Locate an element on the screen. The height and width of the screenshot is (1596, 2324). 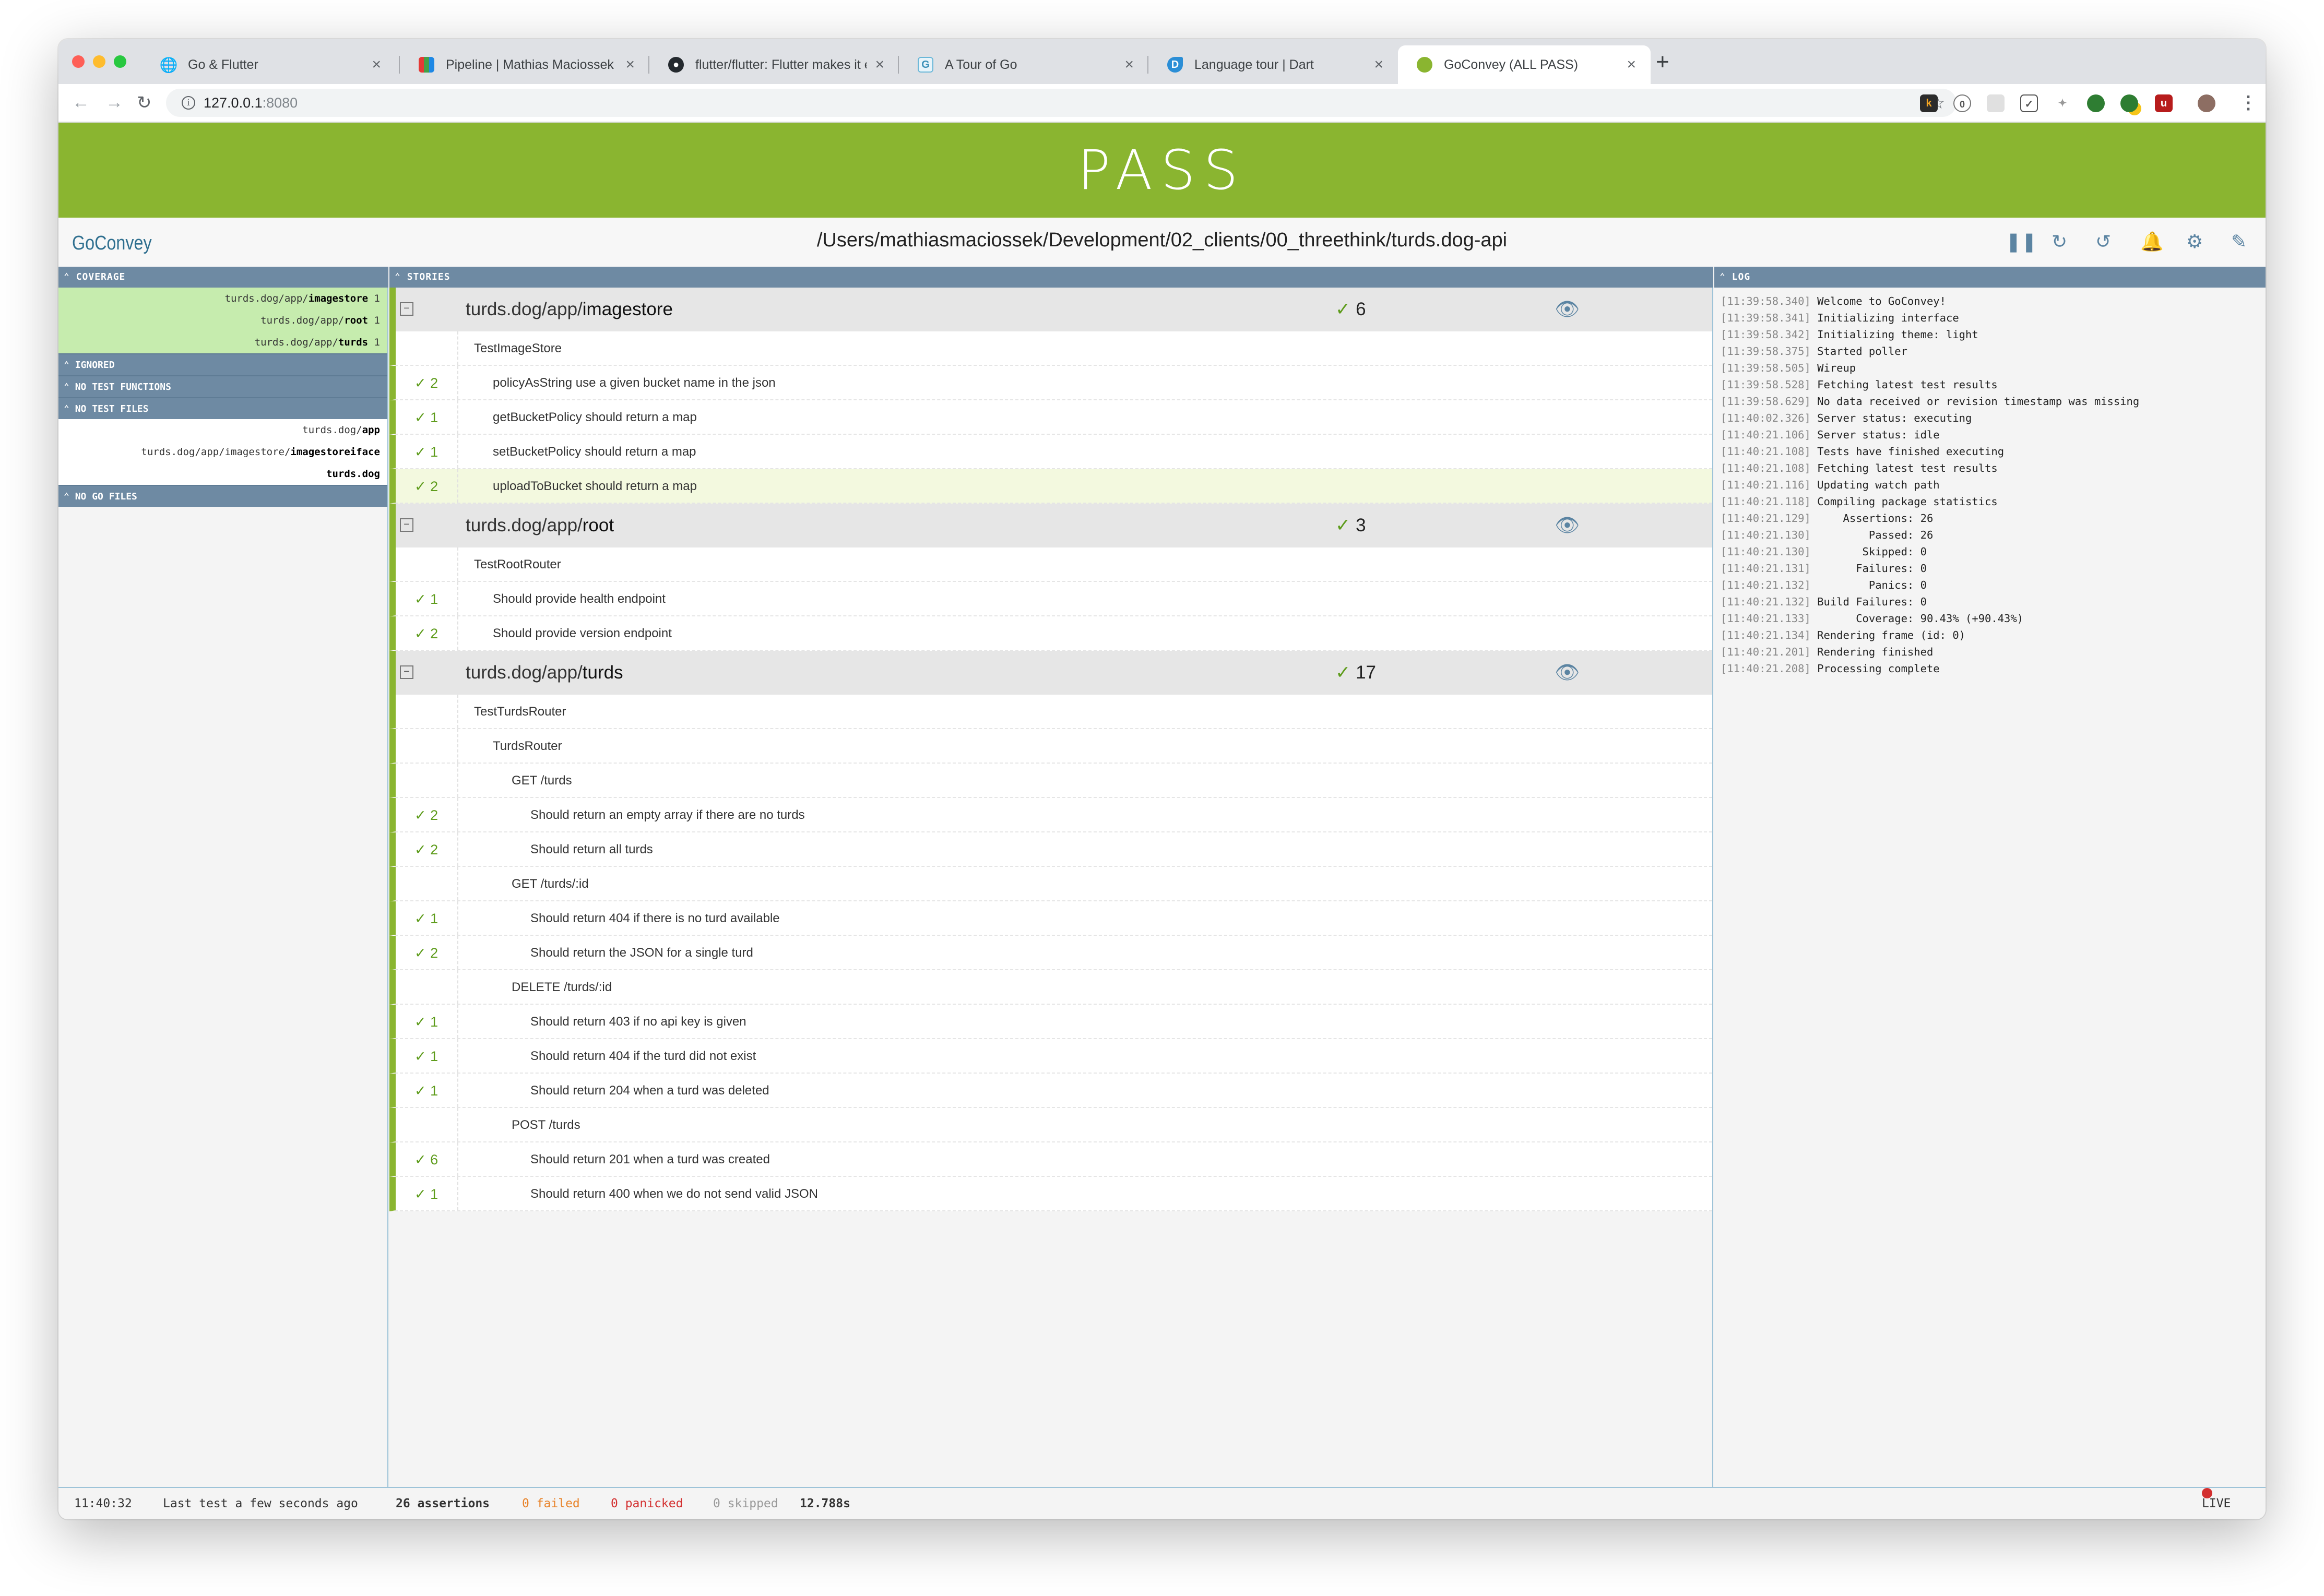
no-test-functions-section: ⌃ NO TEST FUNCTIONS is located at coordinates (222, 386).